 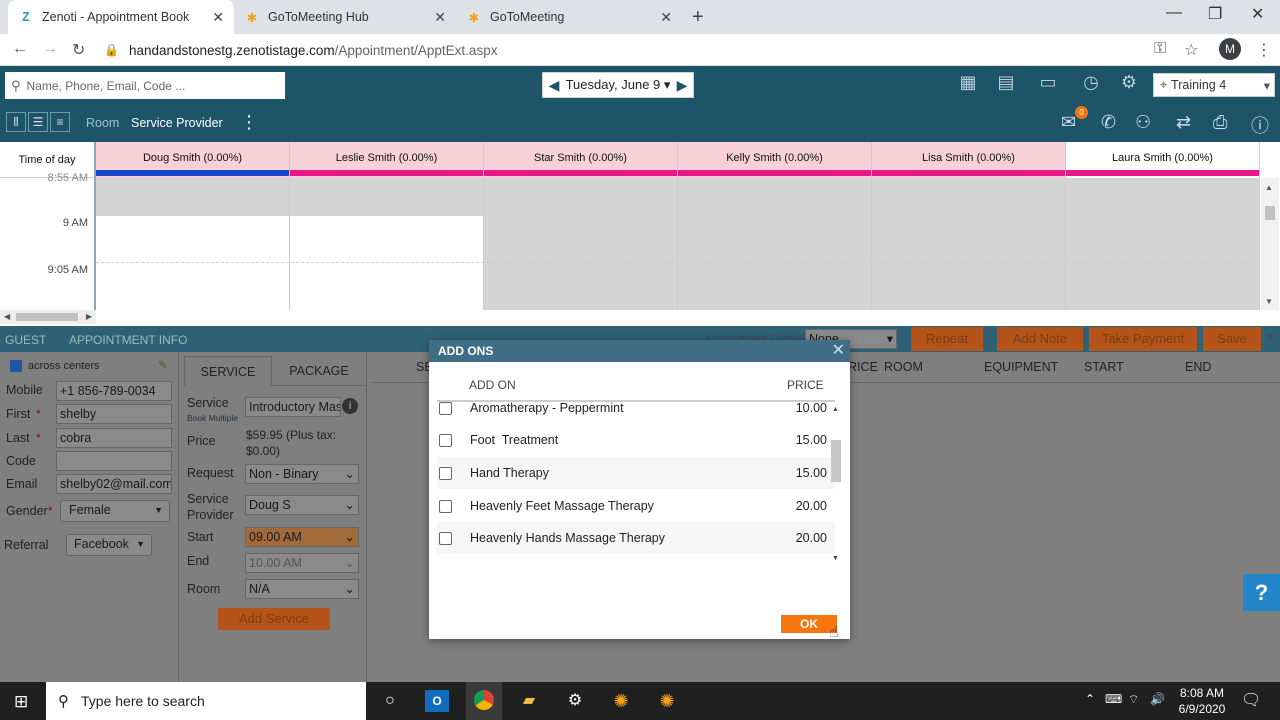 I want to click on referral-select: Facebook ▼, so click(x=109, y=545).